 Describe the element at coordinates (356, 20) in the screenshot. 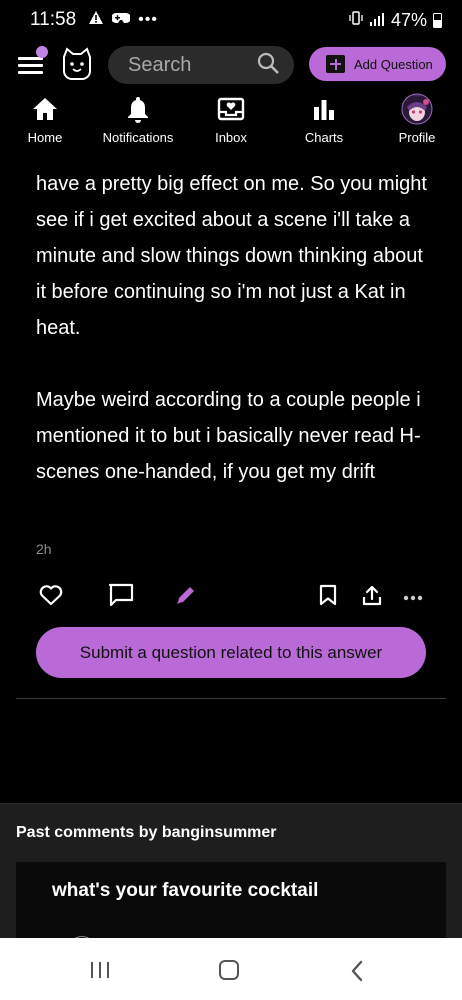

I see `vibrate-icon` at that location.